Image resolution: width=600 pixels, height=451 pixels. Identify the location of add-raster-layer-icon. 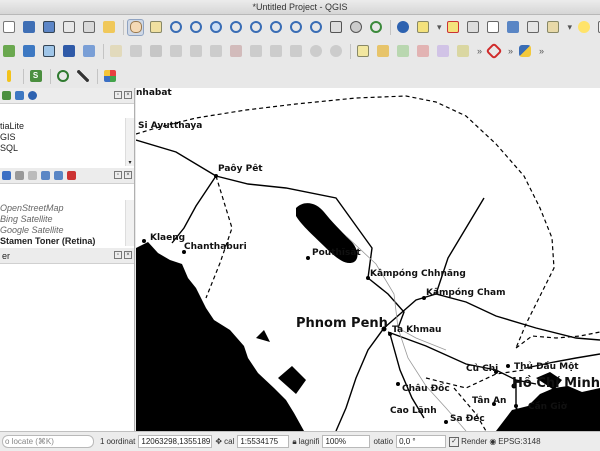
(28, 51).